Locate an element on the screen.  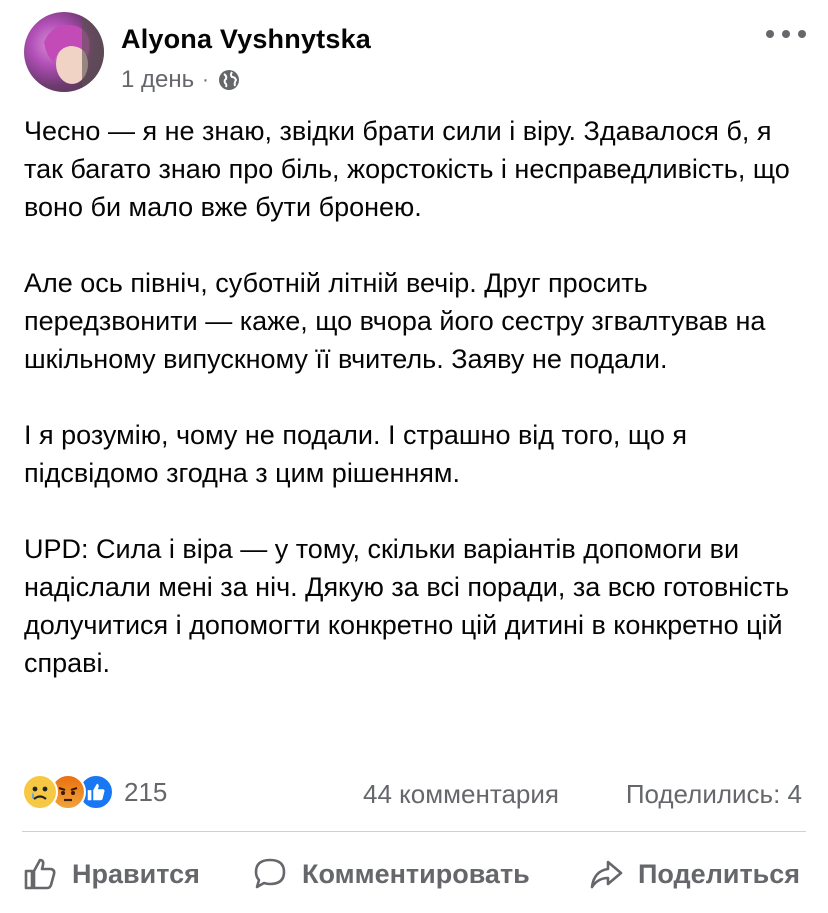
like-label: Нравится is located at coordinates (136, 873).